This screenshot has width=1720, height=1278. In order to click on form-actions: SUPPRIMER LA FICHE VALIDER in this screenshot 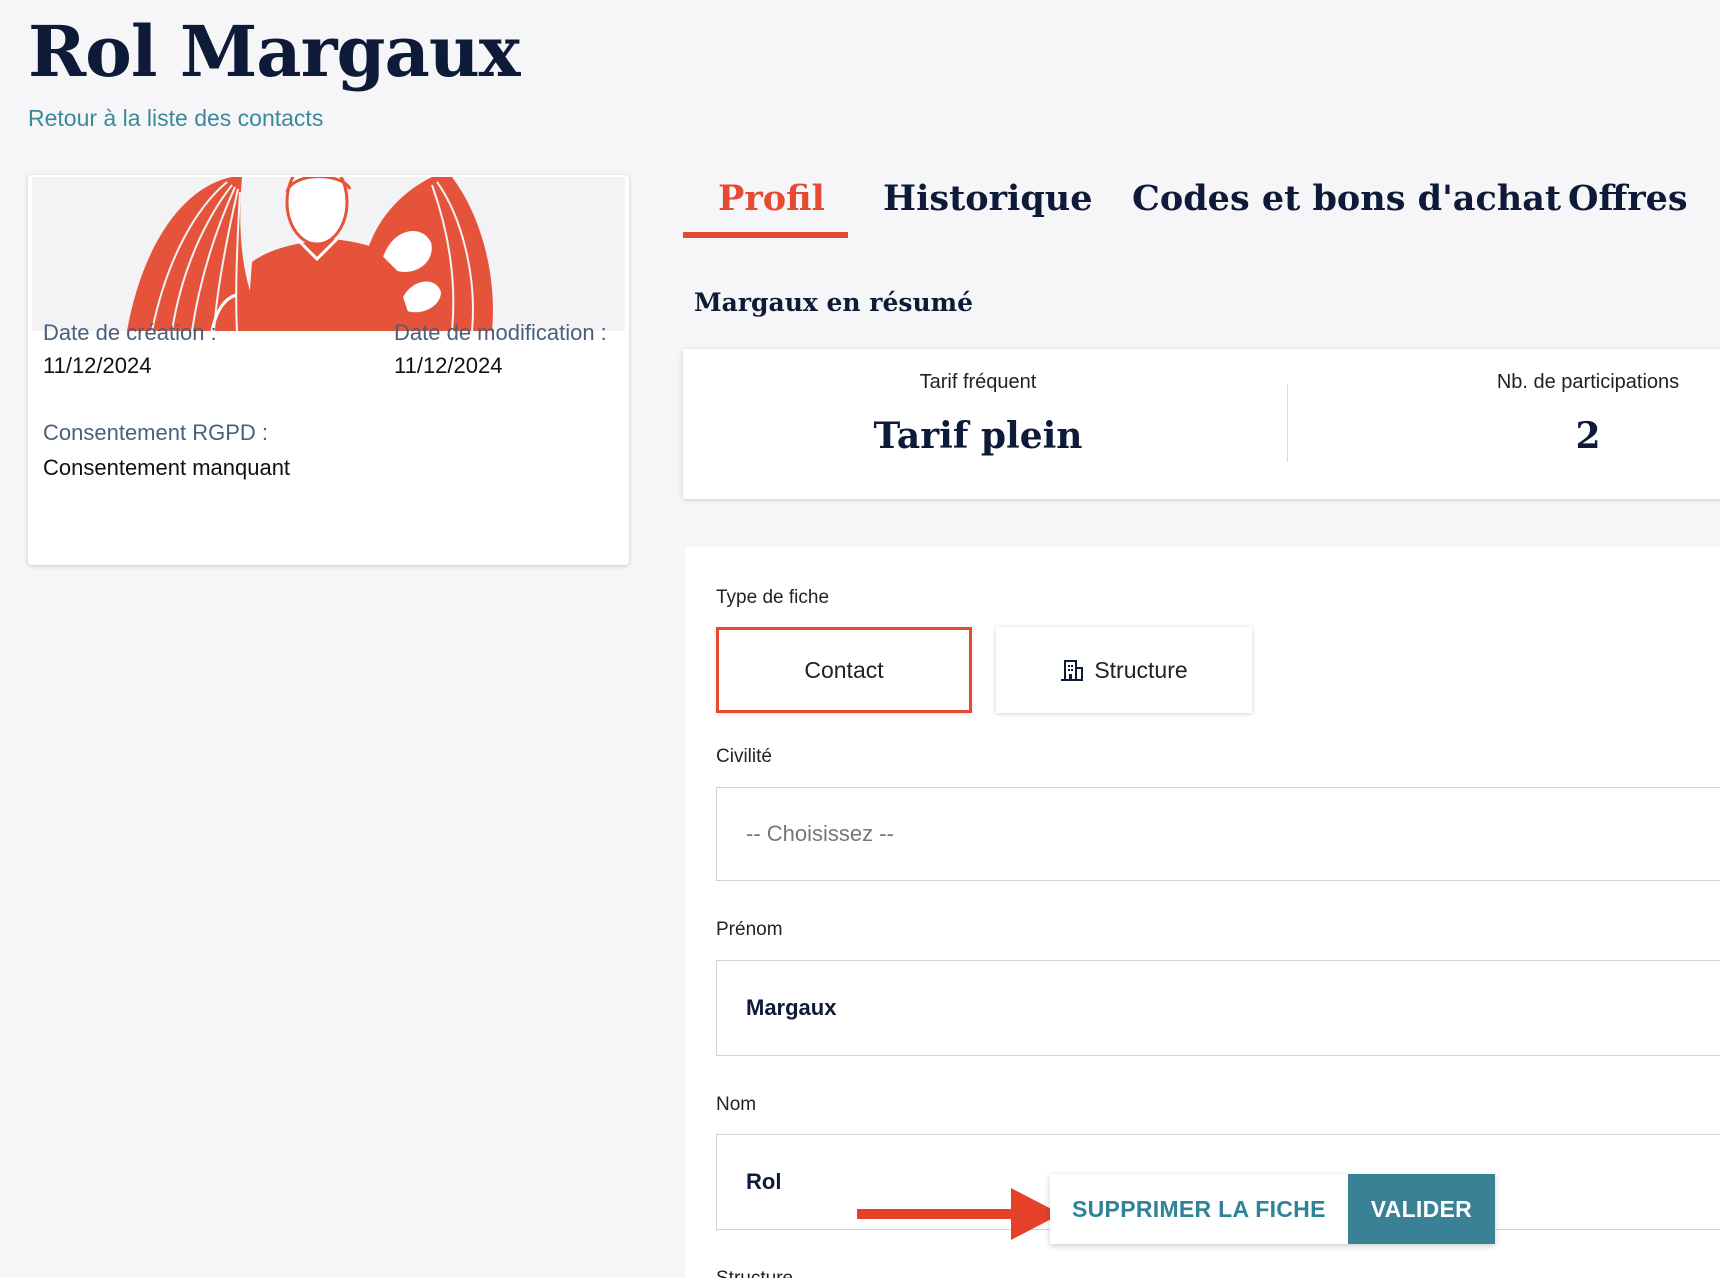, I will do `click(1273, 1209)`.